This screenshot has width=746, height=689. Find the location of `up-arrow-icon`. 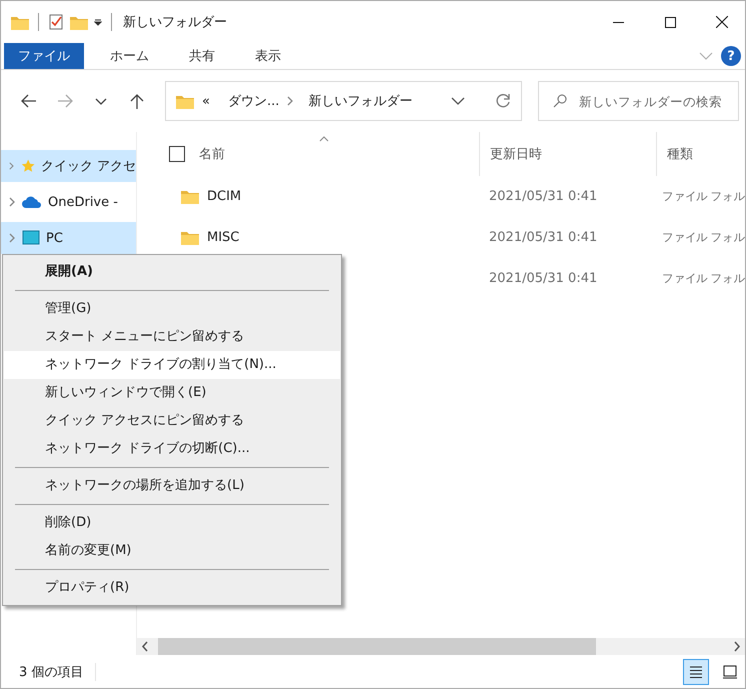

up-arrow-icon is located at coordinates (137, 101).